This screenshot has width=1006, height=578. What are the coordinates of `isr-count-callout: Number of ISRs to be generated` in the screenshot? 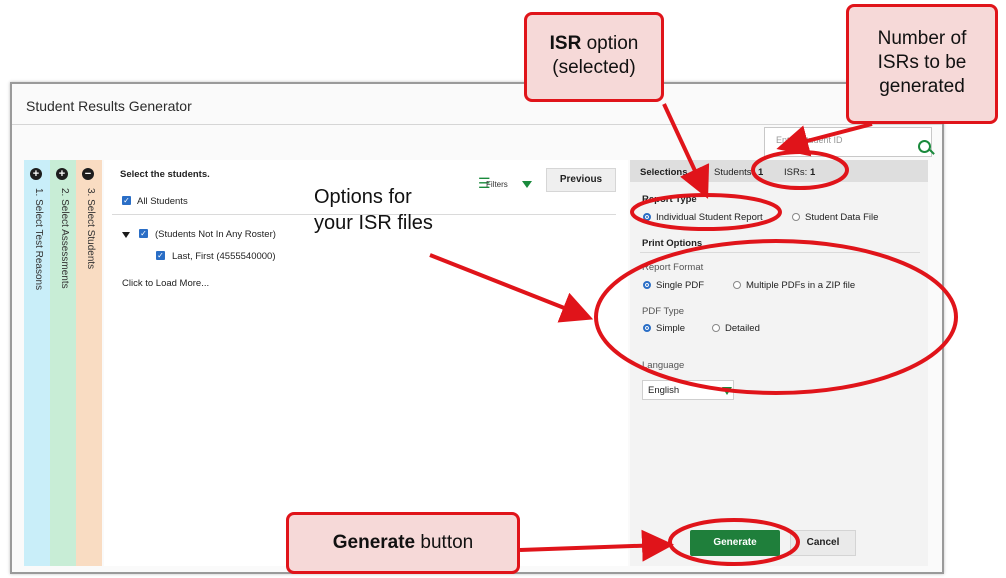 It's located at (922, 64).